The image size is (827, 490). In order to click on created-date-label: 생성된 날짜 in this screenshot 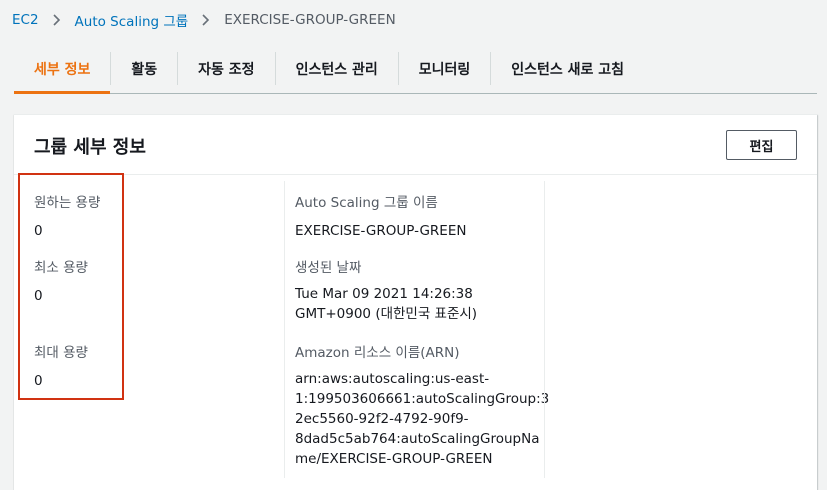, I will do `click(328, 268)`.